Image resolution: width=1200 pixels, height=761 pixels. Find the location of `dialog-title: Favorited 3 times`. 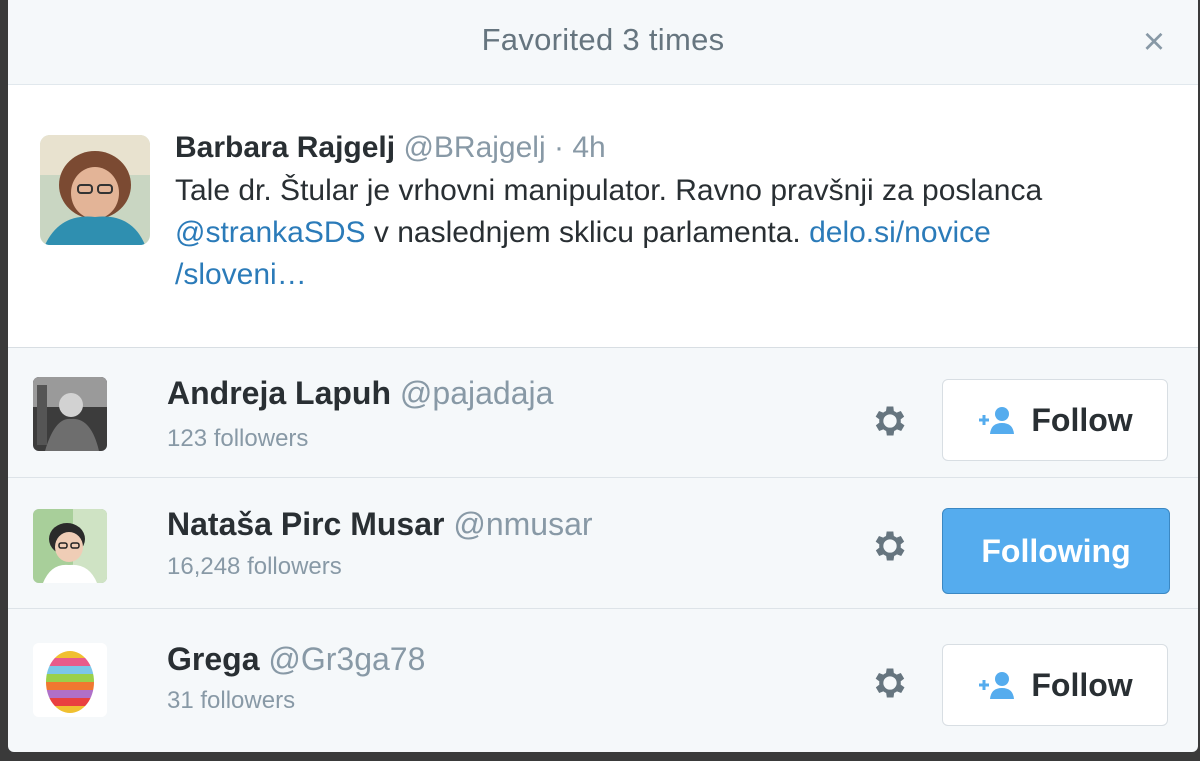

dialog-title: Favorited 3 times is located at coordinates (603, 39).